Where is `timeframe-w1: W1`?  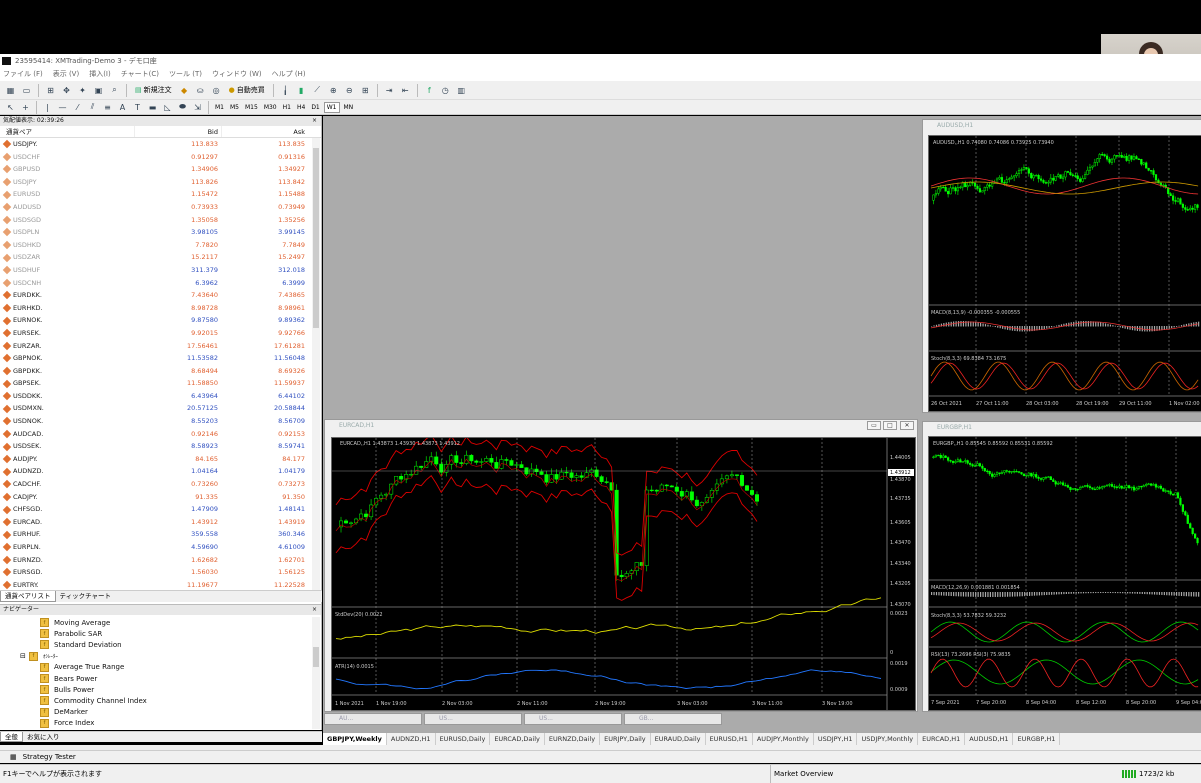 timeframe-w1: W1 is located at coordinates (331, 107).